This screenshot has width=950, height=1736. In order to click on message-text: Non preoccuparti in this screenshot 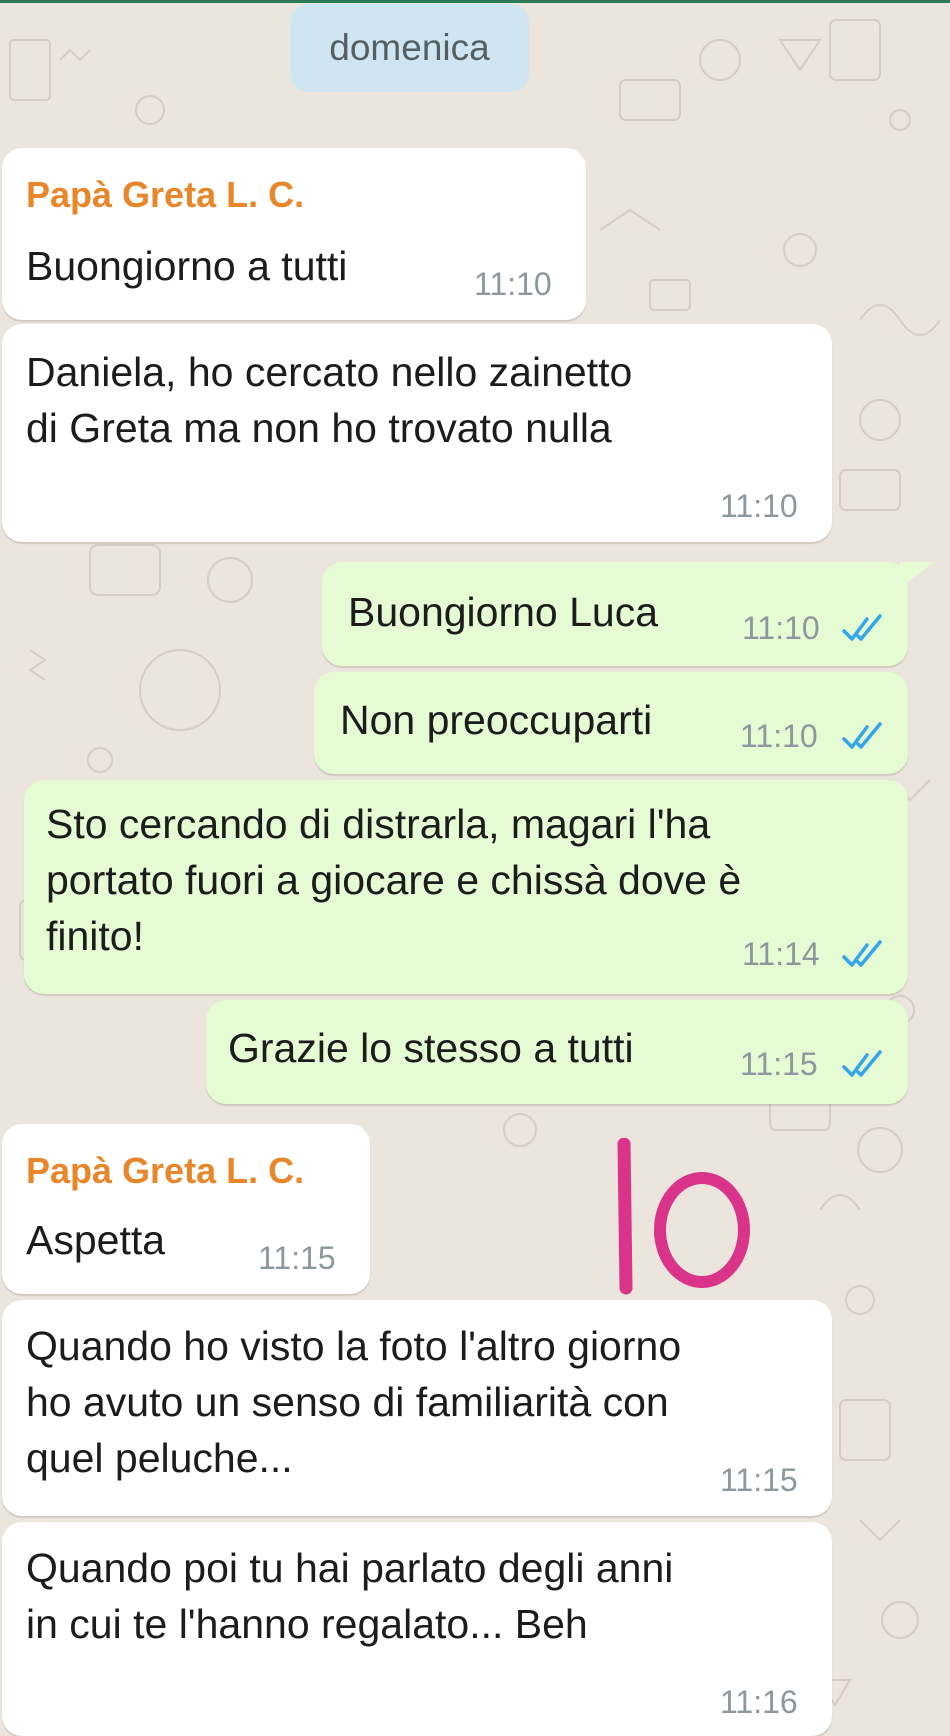, I will do `click(496, 720)`.